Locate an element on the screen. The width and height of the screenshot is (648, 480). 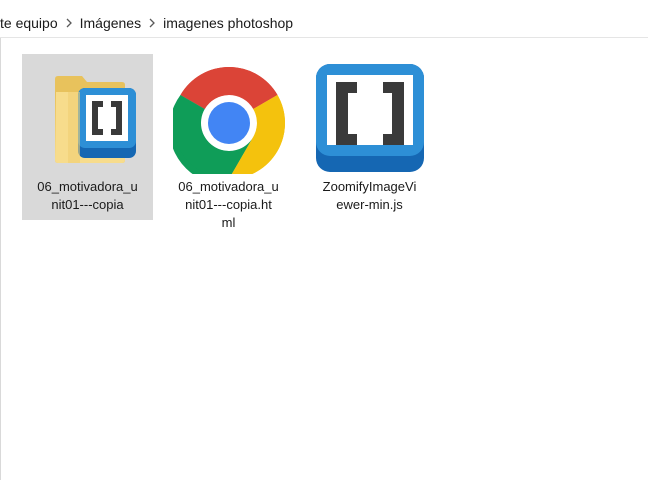
breadcrumb-item-this-pc: te equipo is located at coordinates (31, 23).